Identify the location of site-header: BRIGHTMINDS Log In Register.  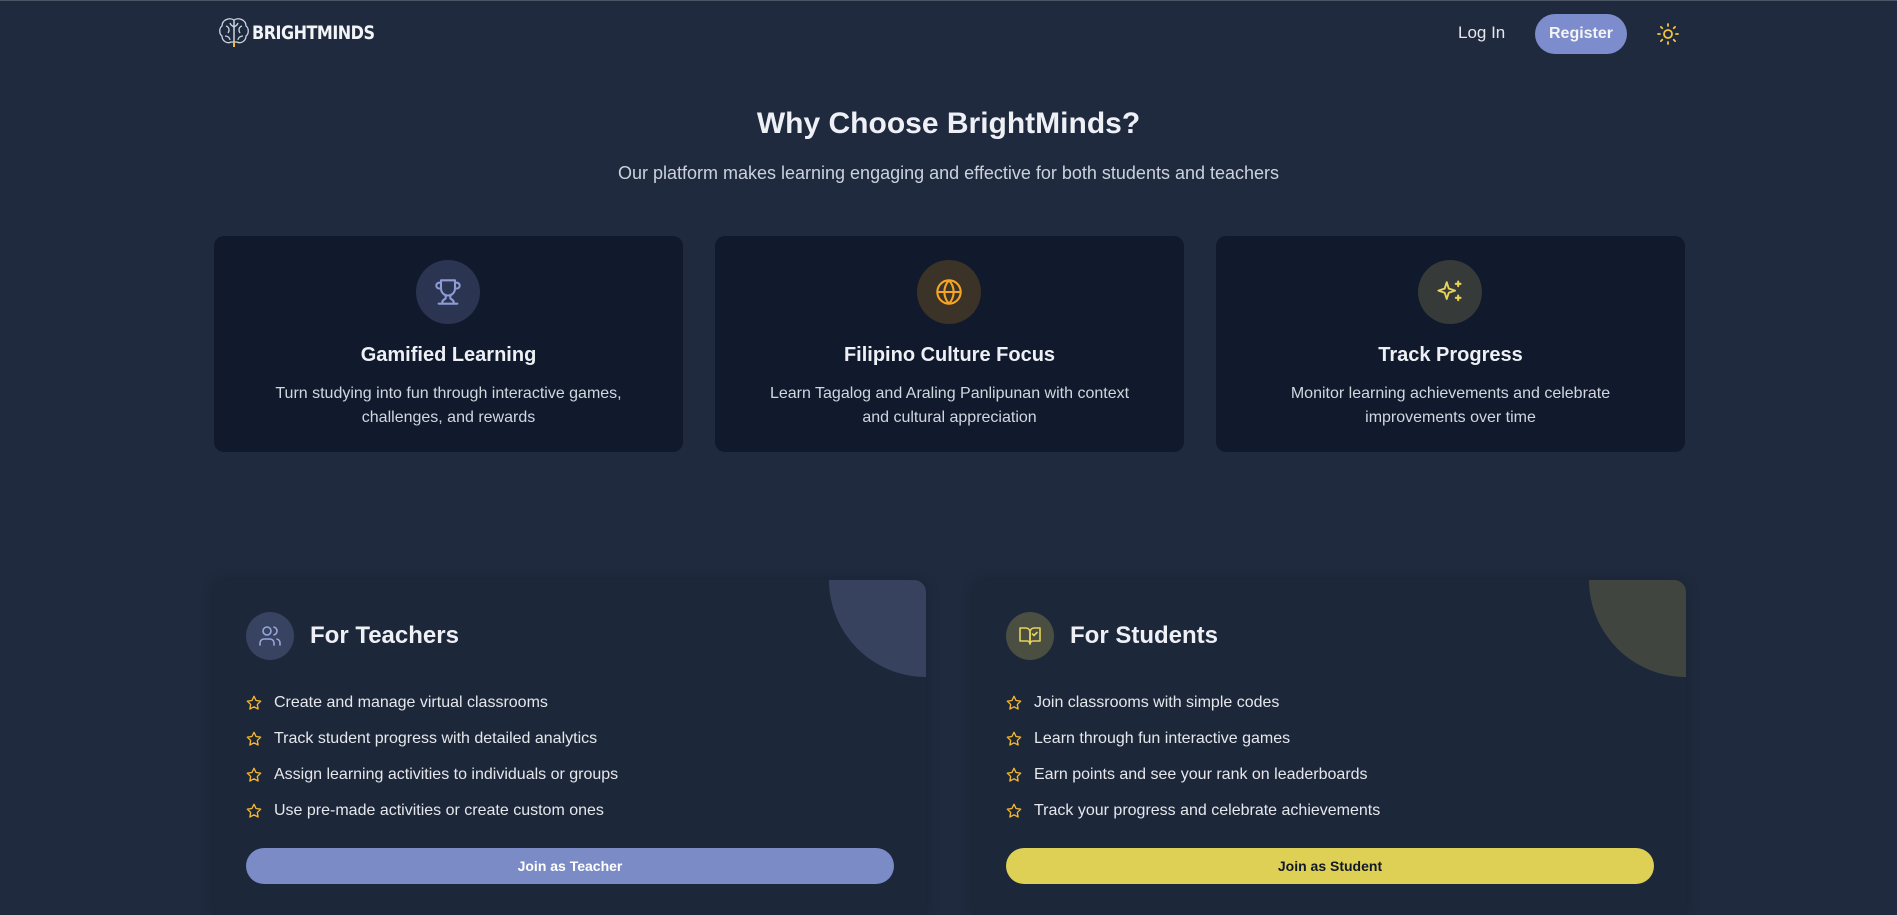
(948, 33).